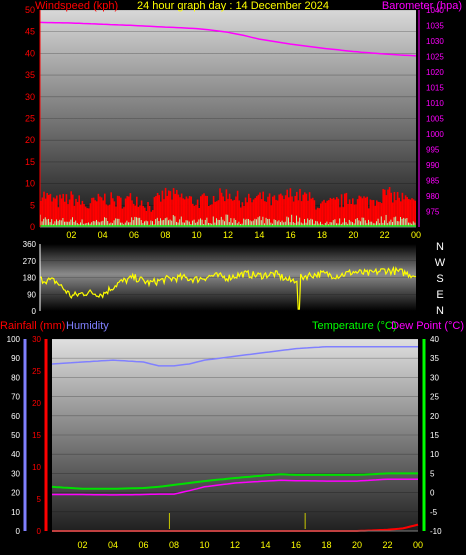  I want to click on y-tick-label: -5, so click(434, 512).